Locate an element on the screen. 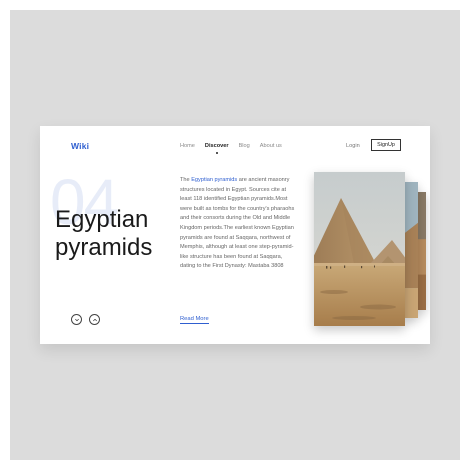 The image size is (470, 470). pyramid-photo is located at coordinates (359, 249).